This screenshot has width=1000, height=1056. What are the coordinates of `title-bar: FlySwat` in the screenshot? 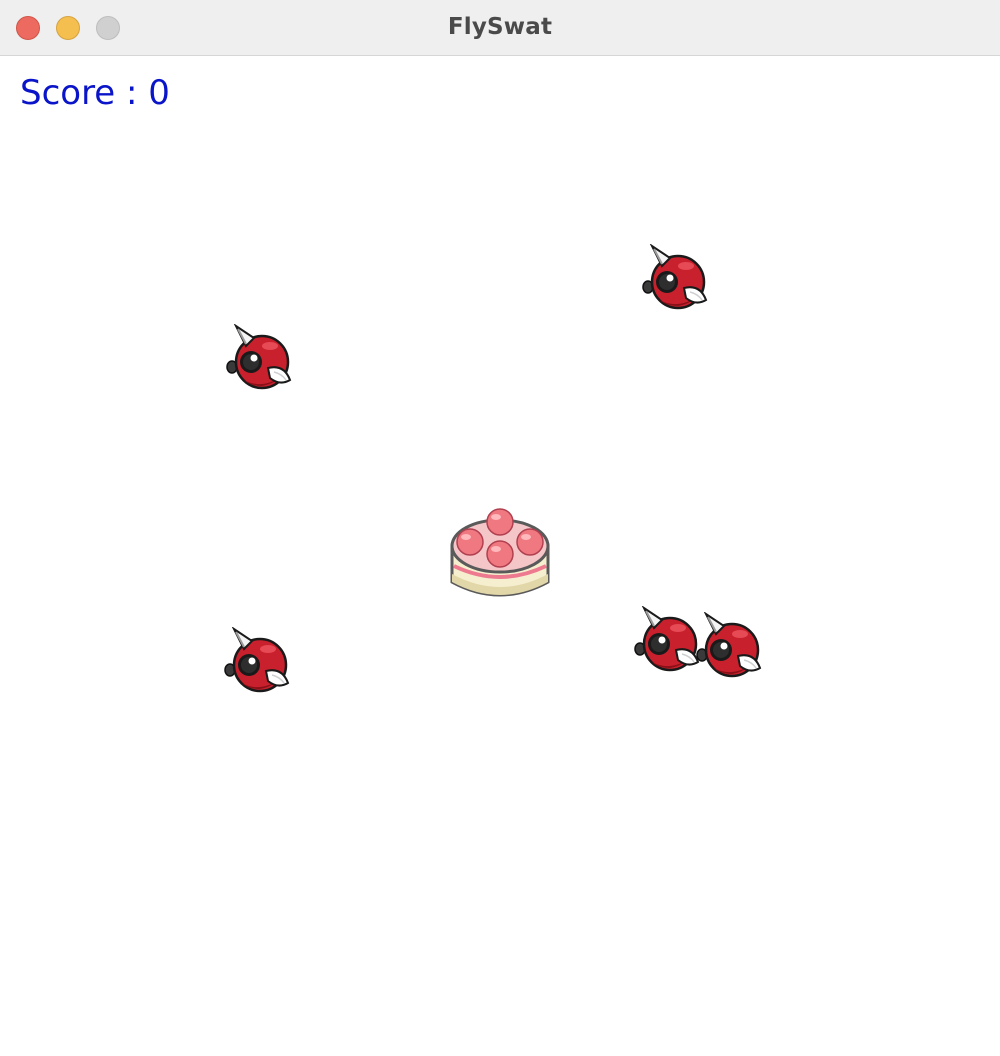 It's located at (500, 28).